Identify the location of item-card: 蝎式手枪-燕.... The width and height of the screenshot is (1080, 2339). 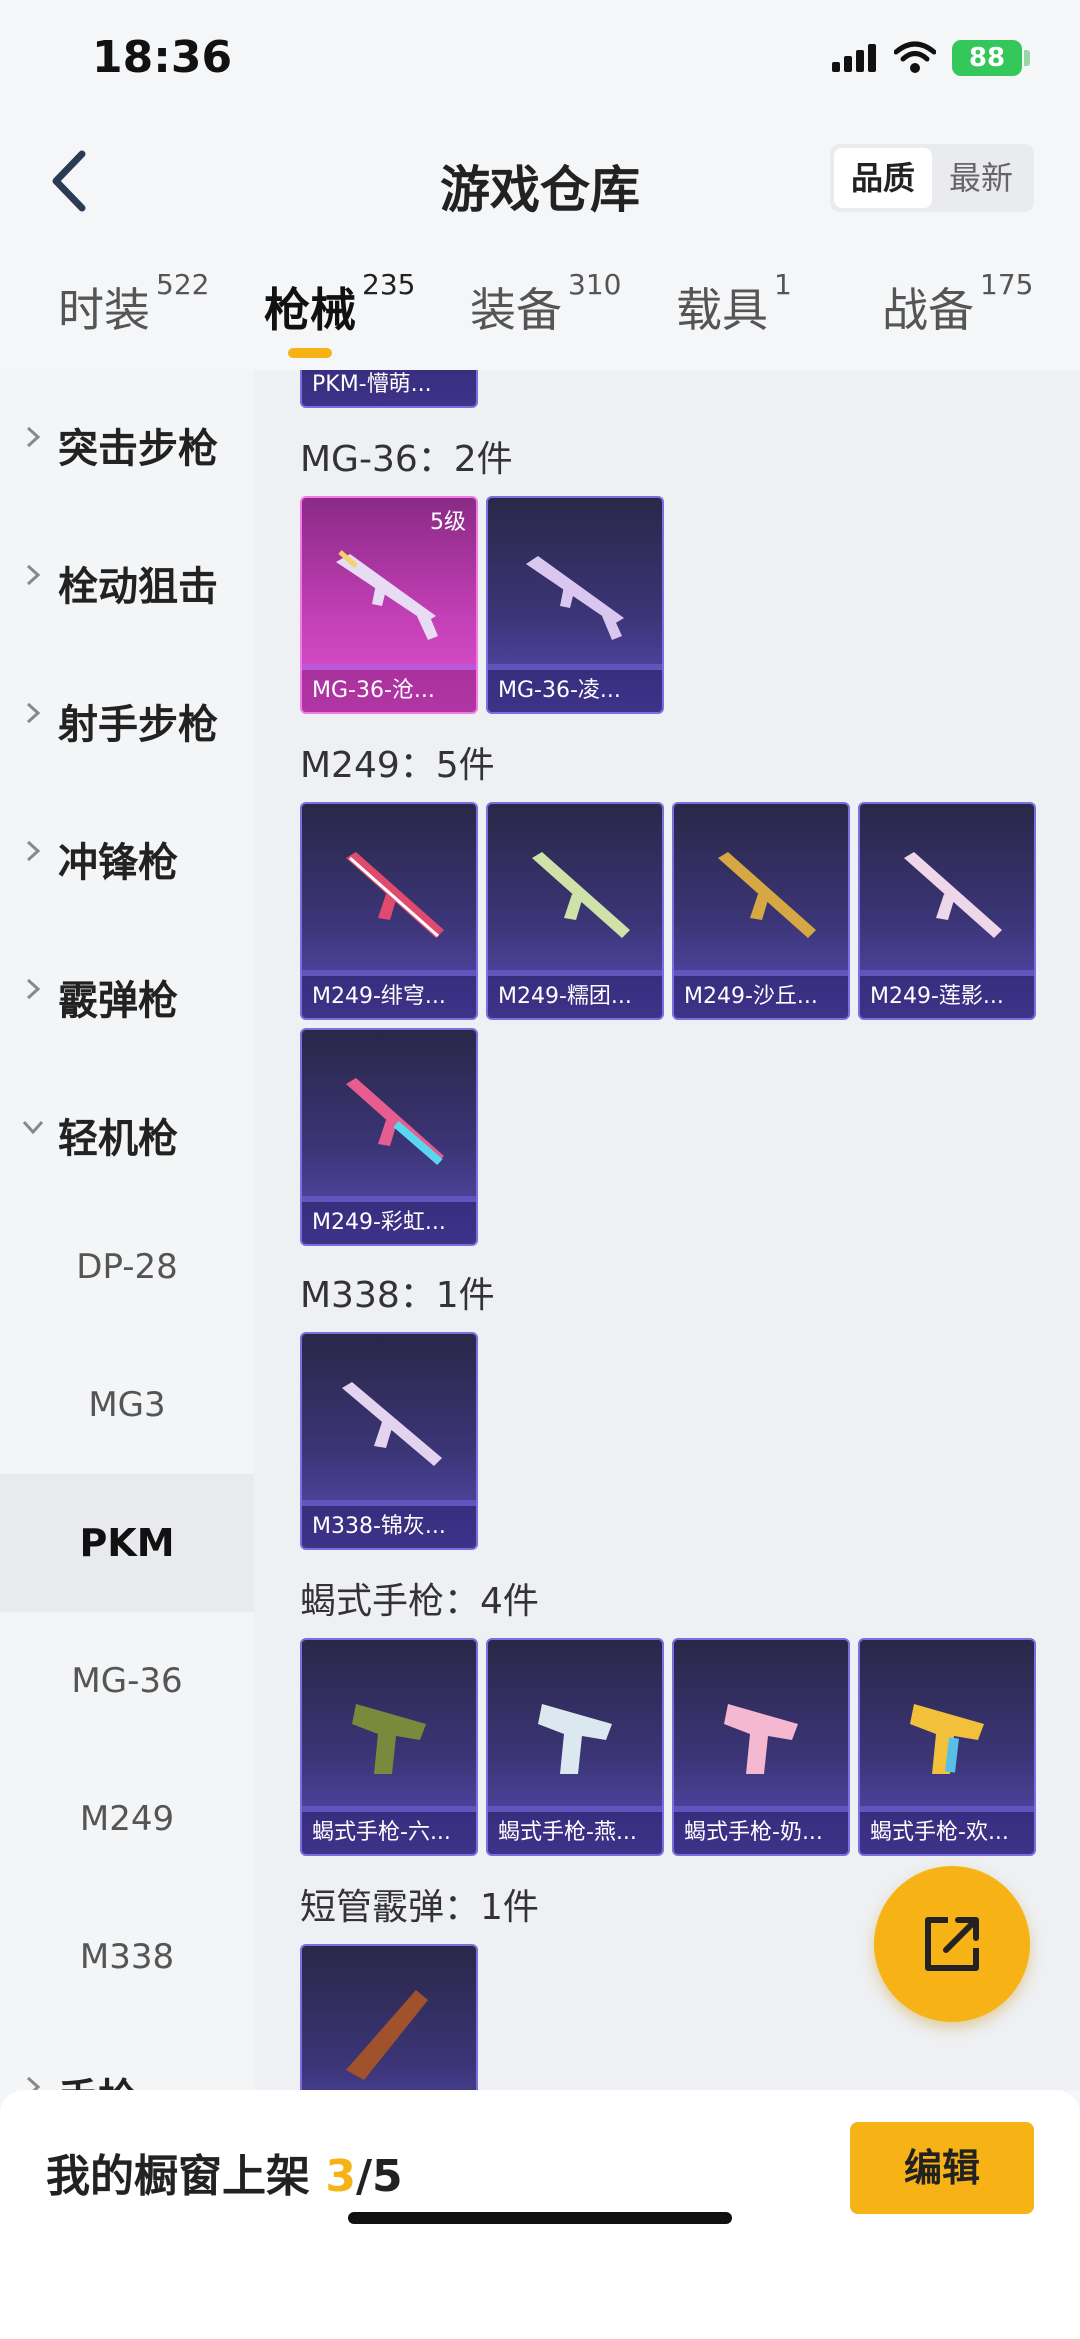
(575, 1747).